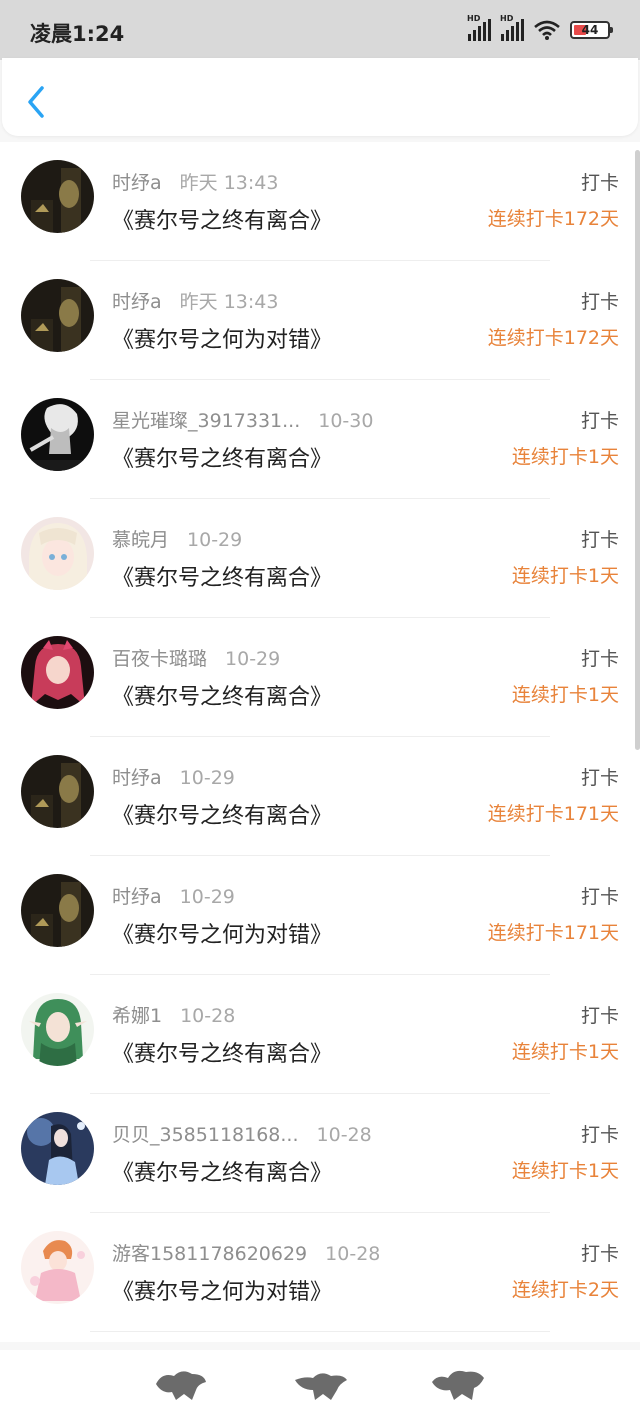 The image size is (640, 1423). What do you see at coordinates (320, 915) in the screenshot?
I see `list-item: 时纾a 10-29 《赛尔号之何为对错》 打卡 连续打卡171天` at bounding box center [320, 915].